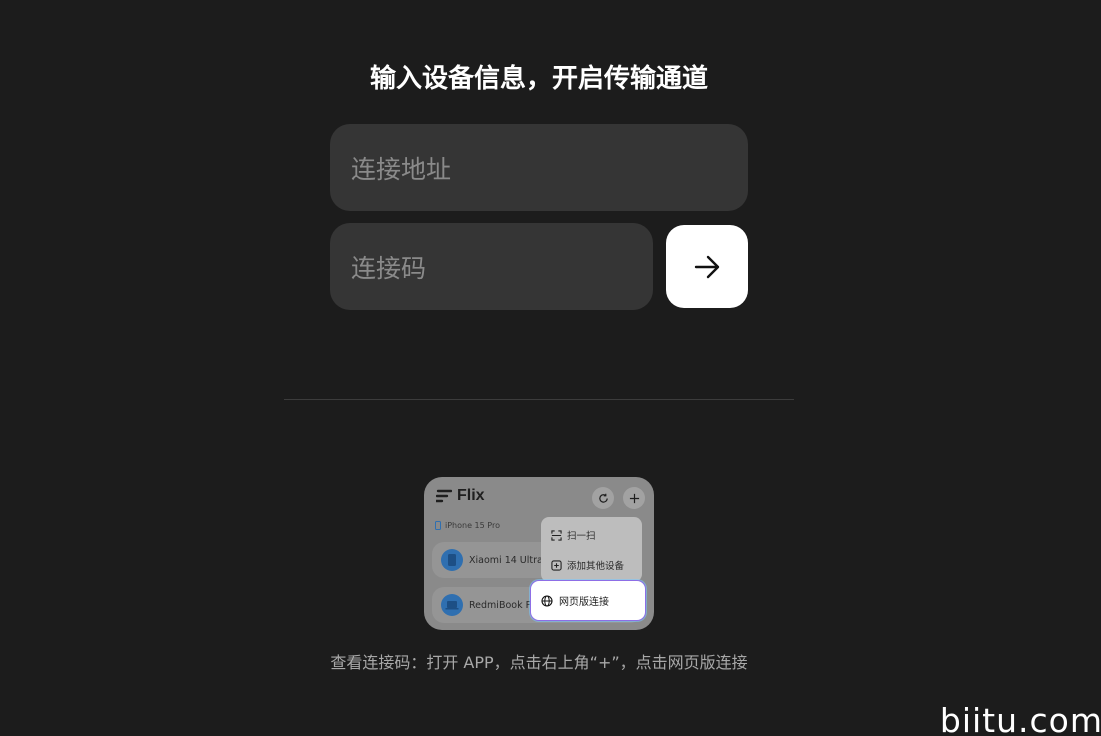 This screenshot has width=1101, height=736. Describe the element at coordinates (1020, 718) in the screenshot. I see `watermark: biitu.com` at that location.